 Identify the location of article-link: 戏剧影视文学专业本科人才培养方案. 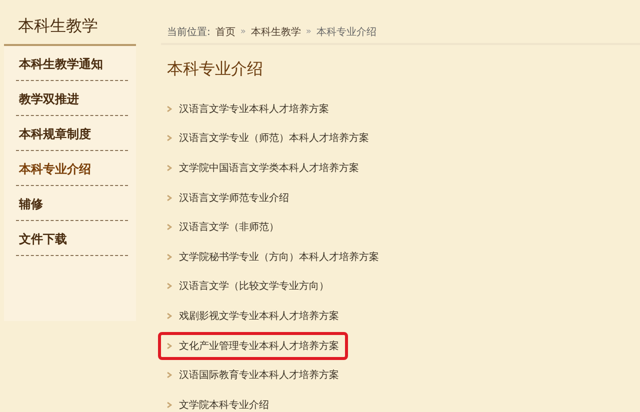
(253, 316).